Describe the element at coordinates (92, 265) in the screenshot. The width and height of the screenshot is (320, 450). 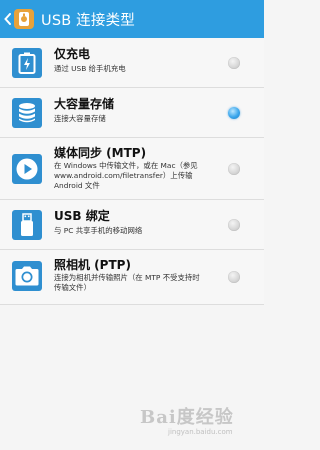
I see `option-title: 照相机 (PTP)` at that location.